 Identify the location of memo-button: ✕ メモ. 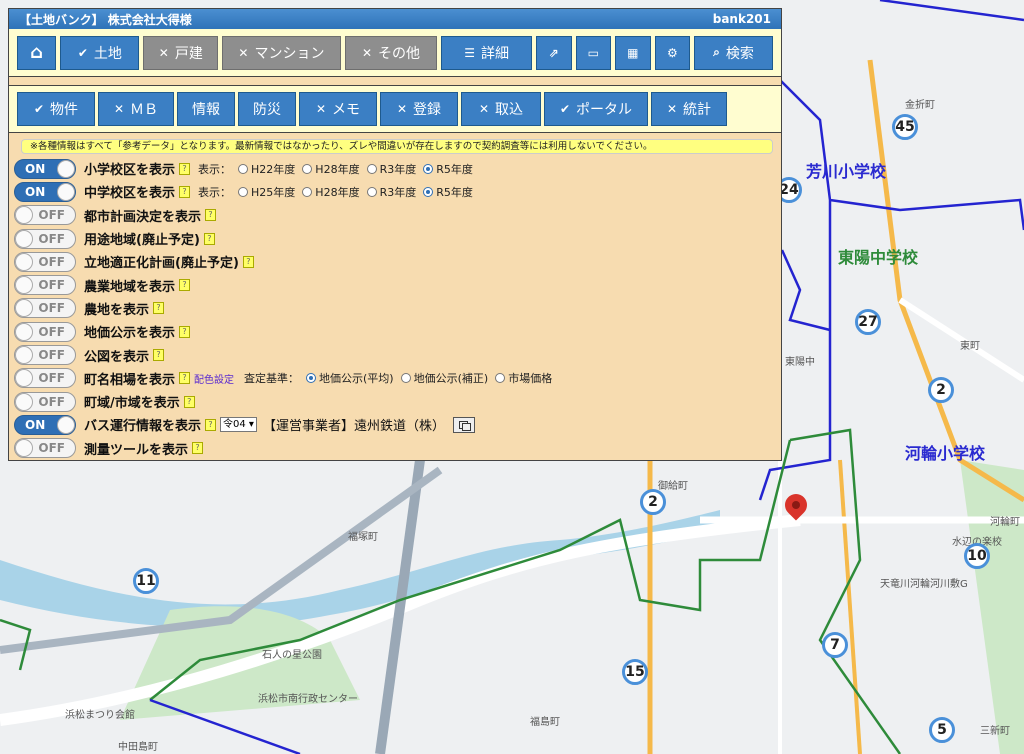
(338, 109).